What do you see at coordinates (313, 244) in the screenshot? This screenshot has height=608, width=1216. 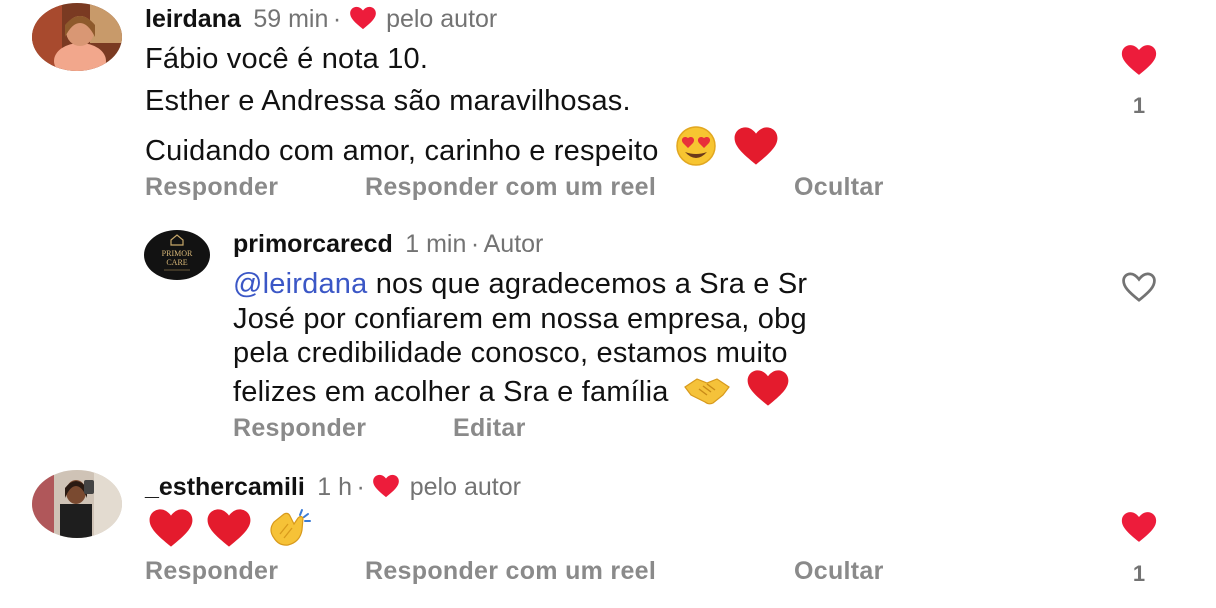 I see `username: primorcarecd` at bounding box center [313, 244].